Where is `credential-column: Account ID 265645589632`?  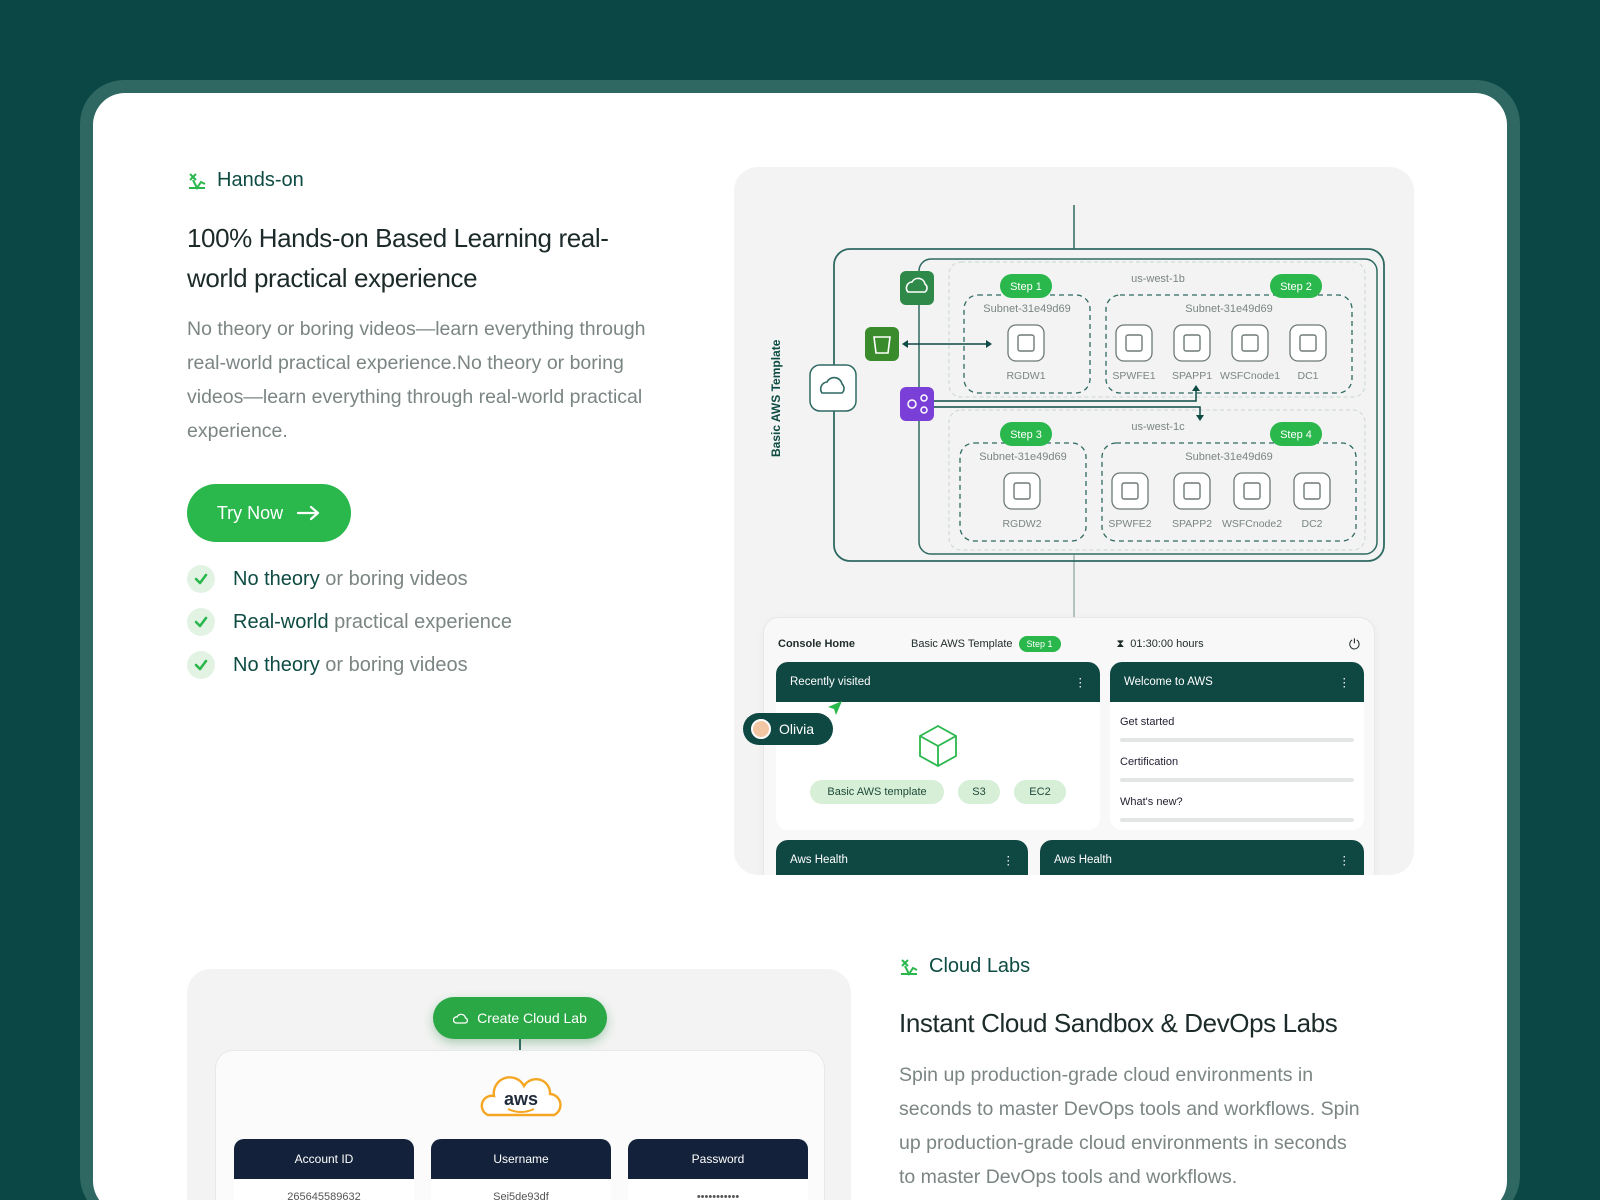
credential-column: Account ID 265645589632 is located at coordinates (324, 1169).